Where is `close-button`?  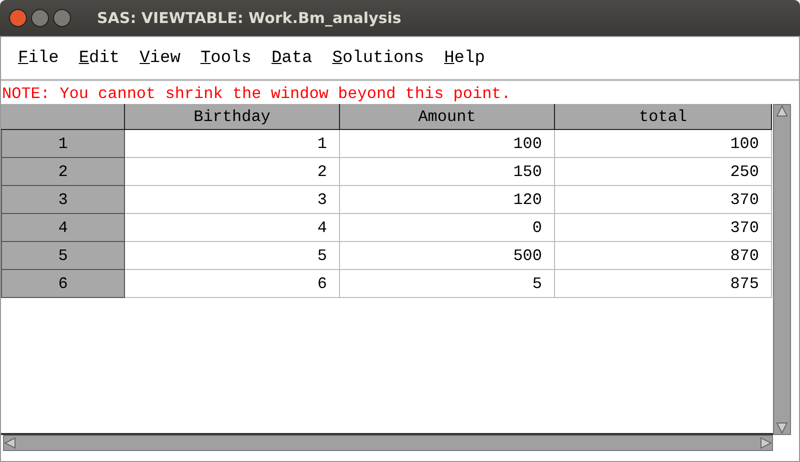
close-button is located at coordinates (18, 18).